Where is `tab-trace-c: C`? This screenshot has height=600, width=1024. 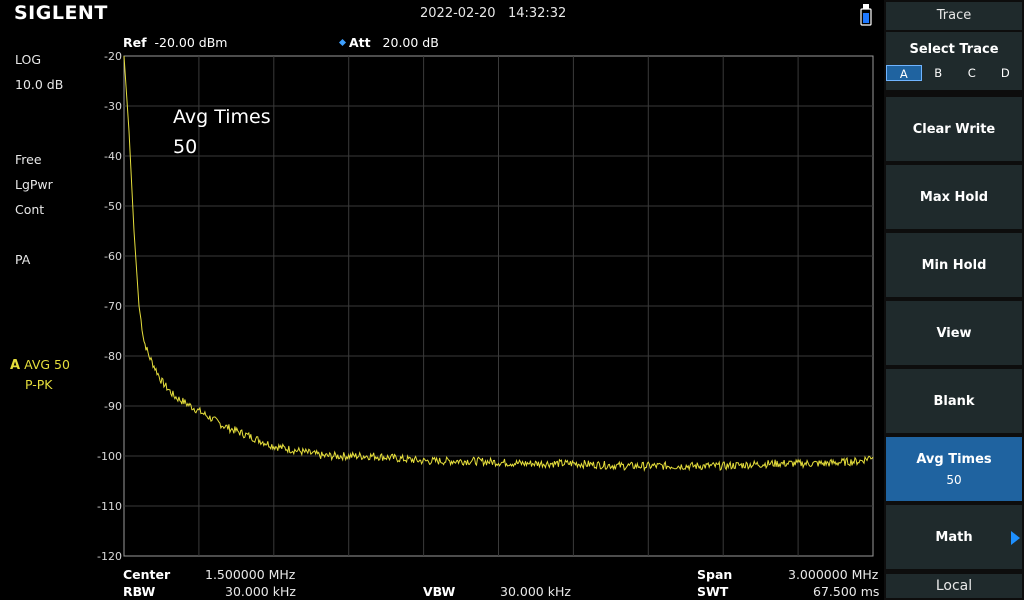
tab-trace-c: C is located at coordinates (972, 73).